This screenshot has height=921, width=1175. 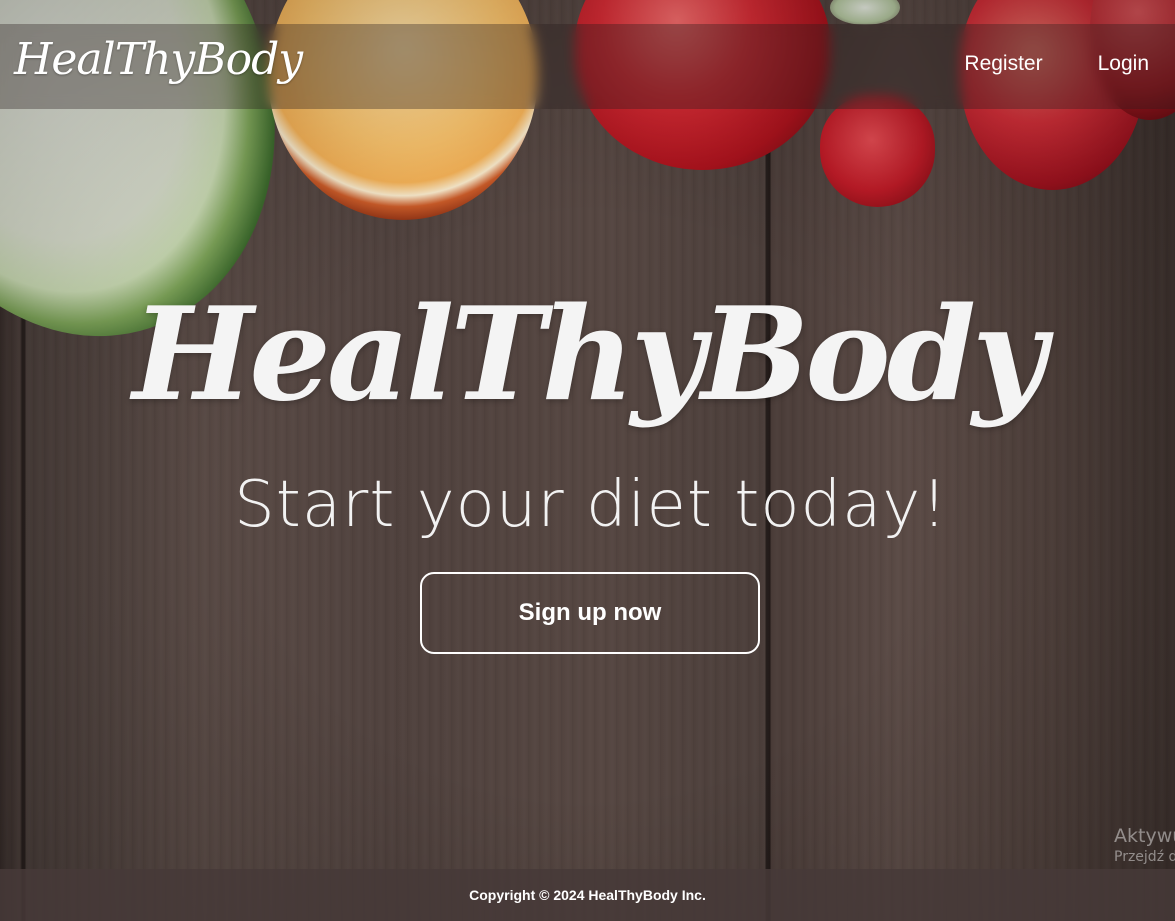 I want to click on footer: Copyright © 2024 HealThyBody Inc., so click(x=587, y=895).